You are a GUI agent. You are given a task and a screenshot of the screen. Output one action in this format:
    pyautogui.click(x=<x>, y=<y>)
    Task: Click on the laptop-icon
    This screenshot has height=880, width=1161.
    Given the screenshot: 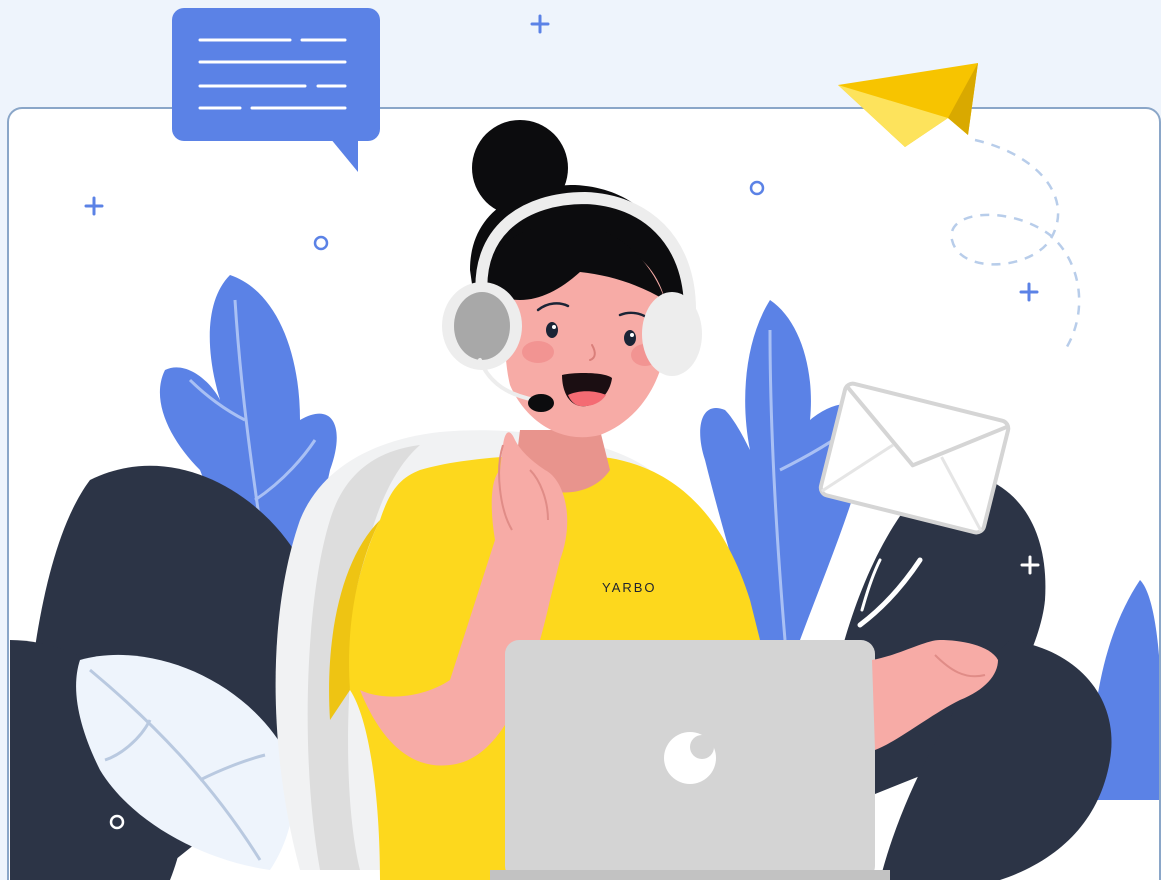 What is the action you would take?
    pyautogui.click(x=690, y=760)
    